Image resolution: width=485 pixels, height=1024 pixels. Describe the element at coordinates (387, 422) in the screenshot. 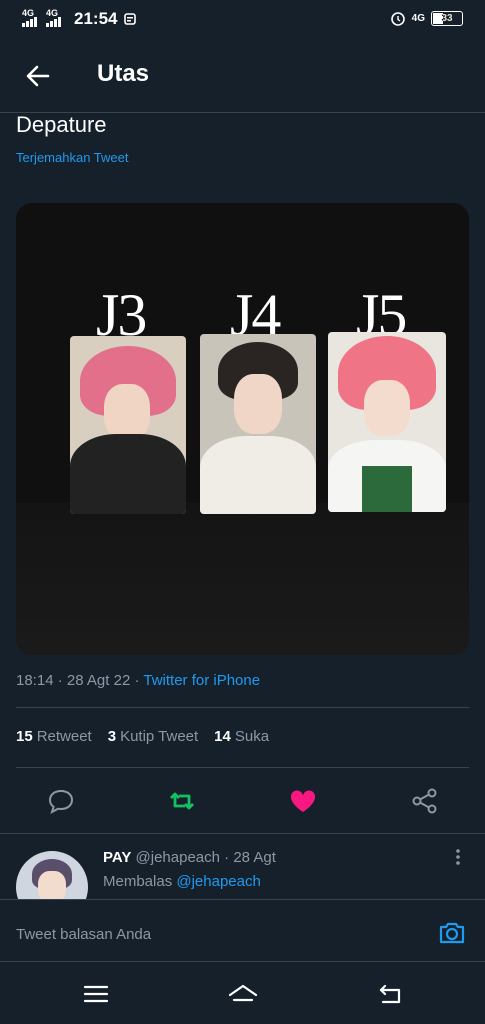

I see `photocard-j5` at that location.